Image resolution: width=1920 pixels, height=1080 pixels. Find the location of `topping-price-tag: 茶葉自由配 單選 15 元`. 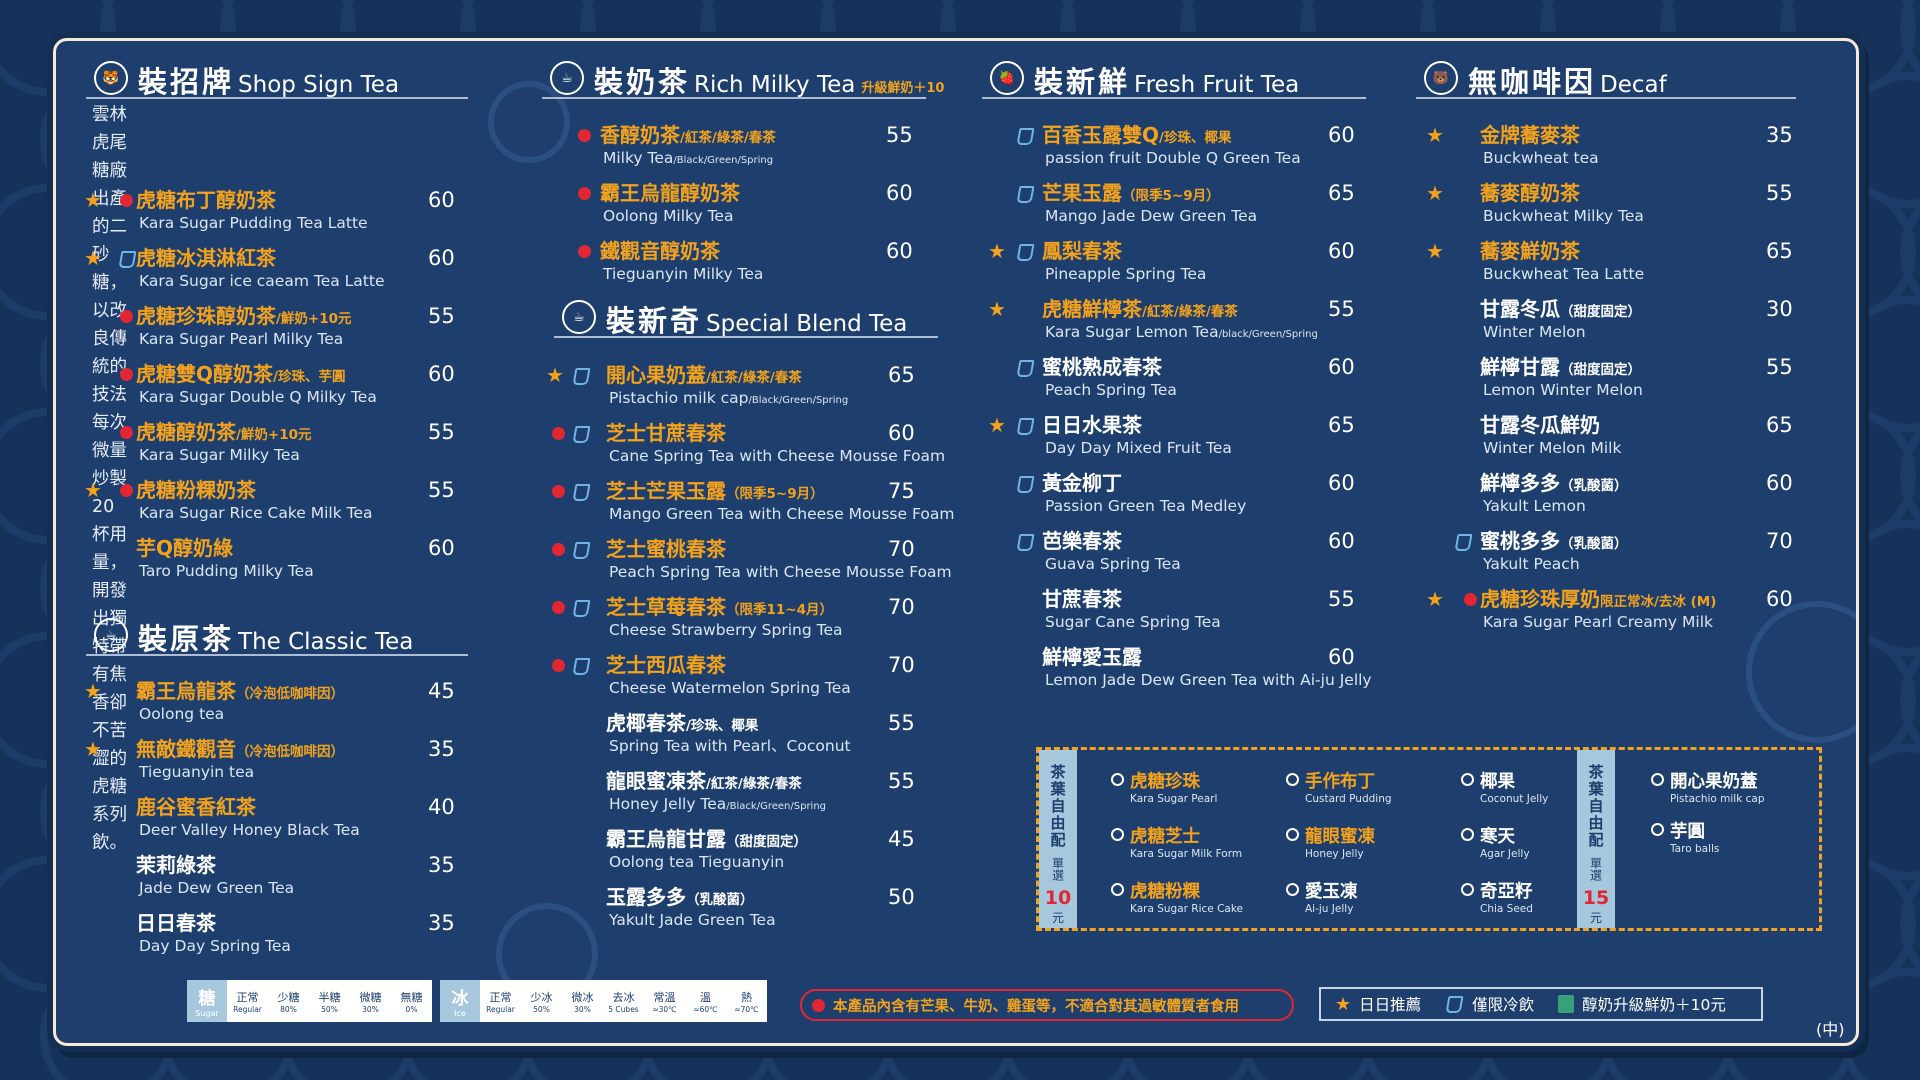

topping-price-tag: 茶葉自由配 單選 15 元 is located at coordinates (1596, 839).